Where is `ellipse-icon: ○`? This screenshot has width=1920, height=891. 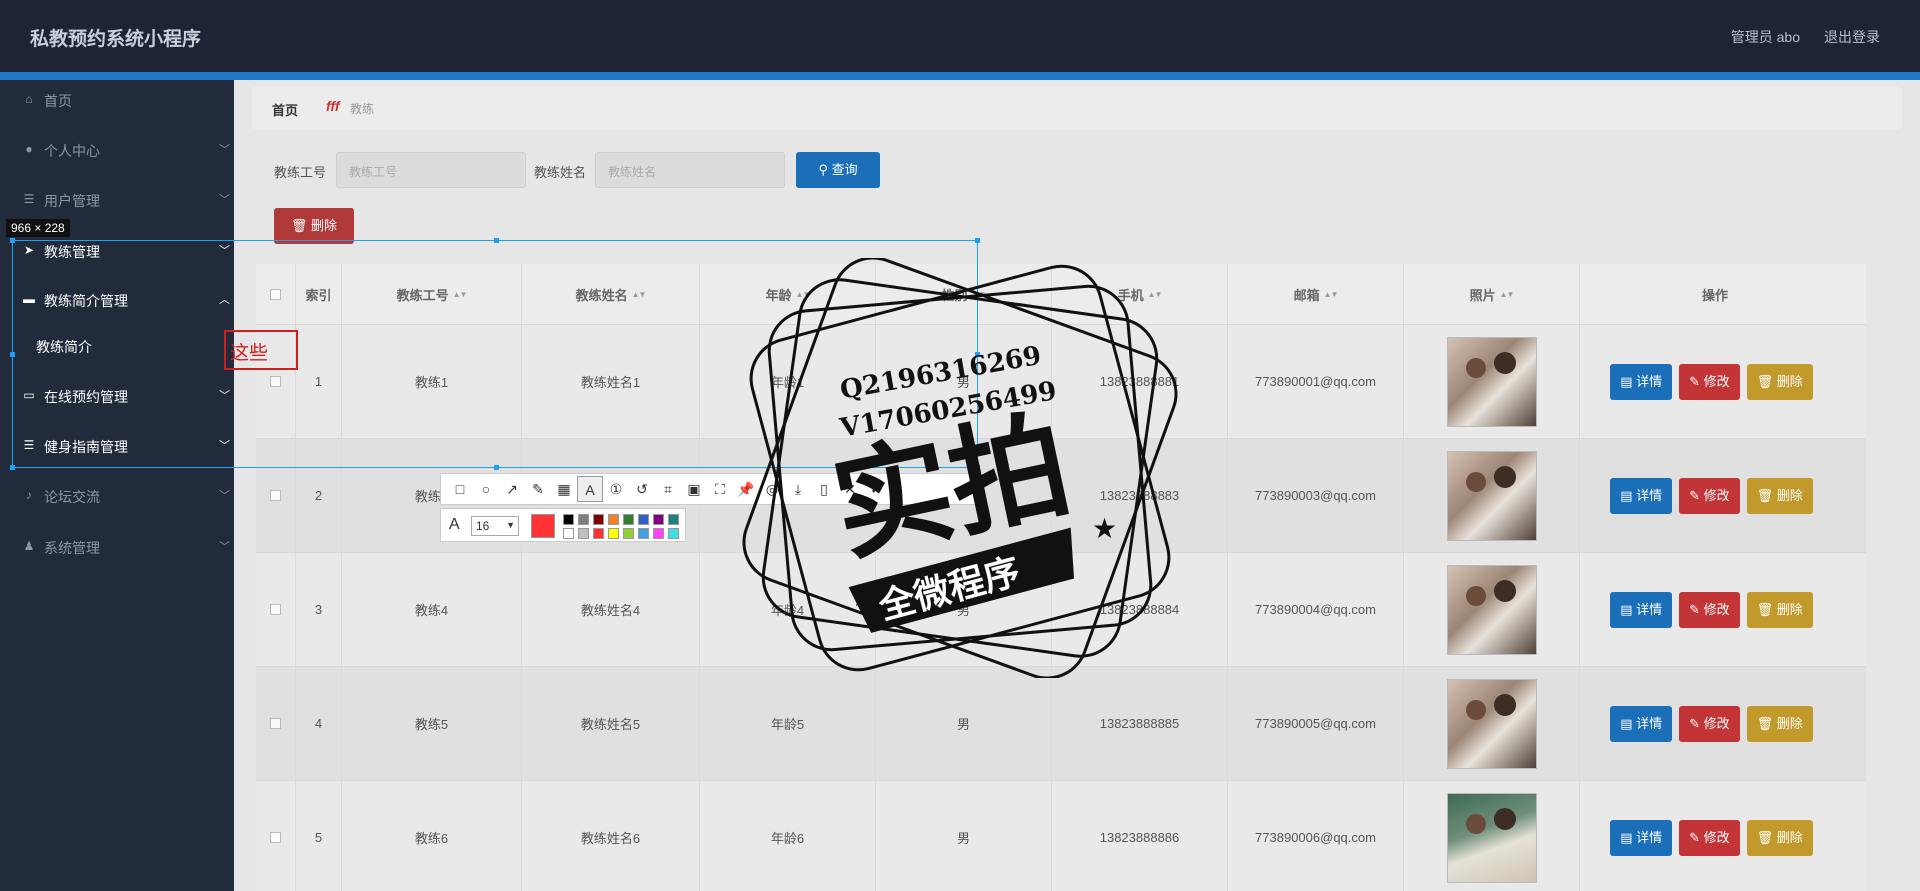
ellipse-icon: ○ is located at coordinates (486, 489).